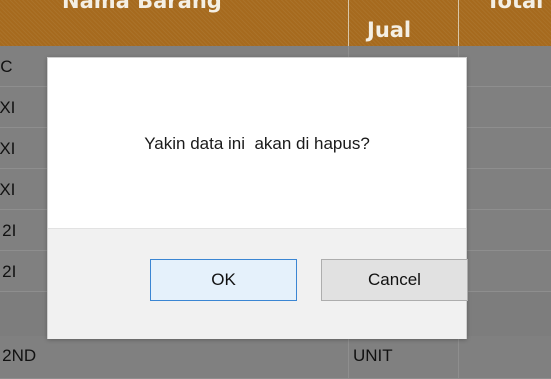  Describe the element at coordinates (394, 280) in the screenshot. I see `cancel-button: Cancel` at that location.